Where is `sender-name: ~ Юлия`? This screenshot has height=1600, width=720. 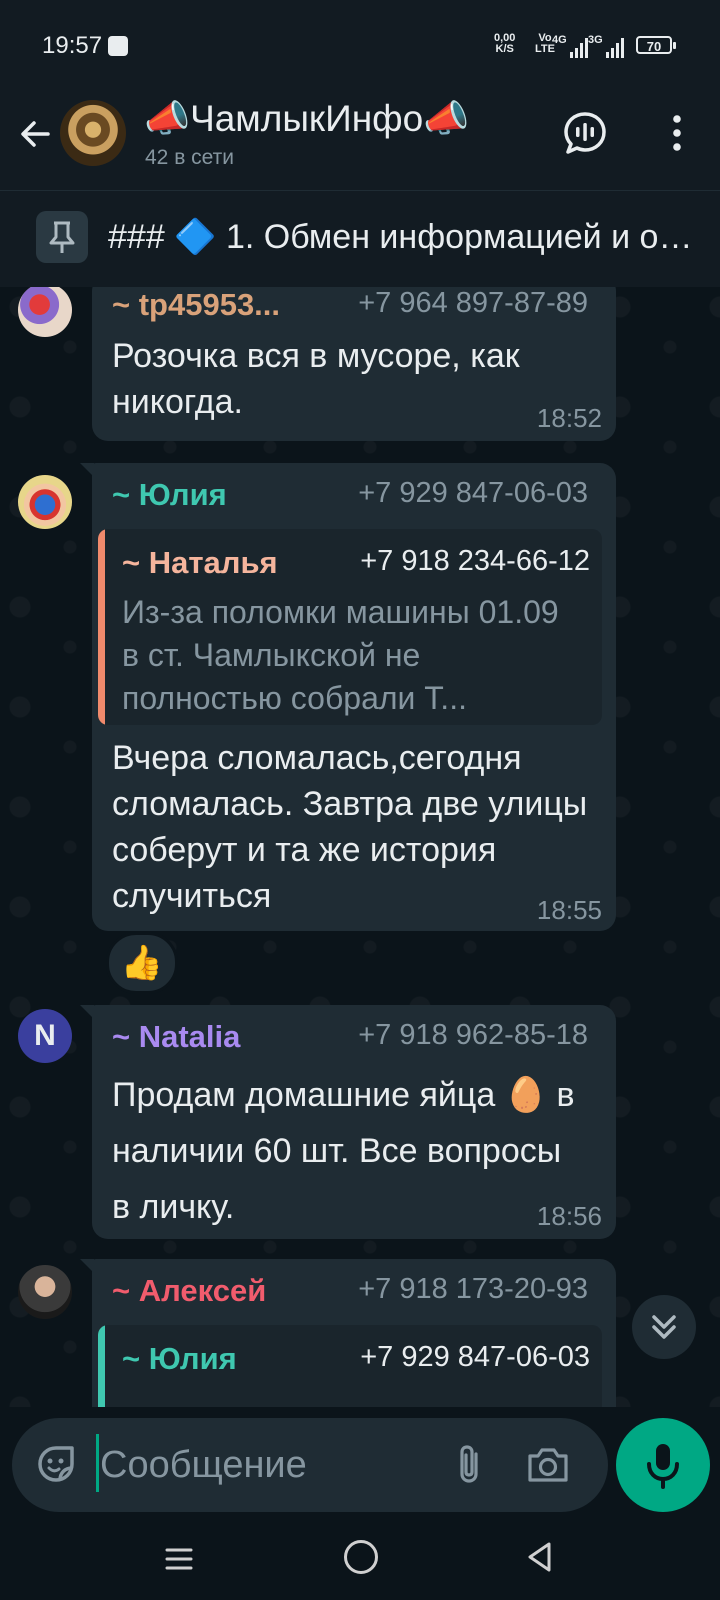 sender-name: ~ Юлия is located at coordinates (169, 495).